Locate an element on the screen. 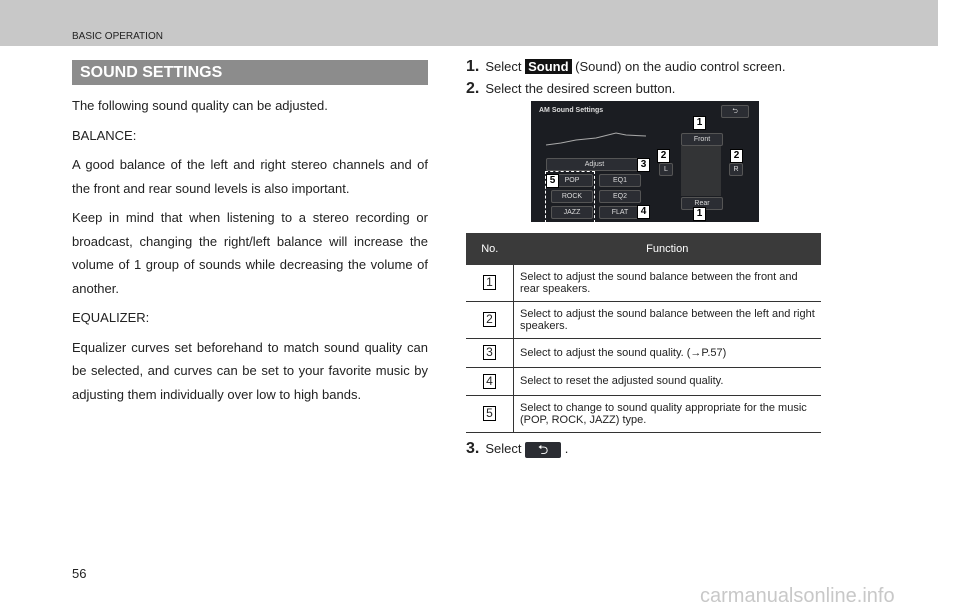 This screenshot has width=960, height=611. paragraph: EQUALIZER: is located at coordinates (111, 317).